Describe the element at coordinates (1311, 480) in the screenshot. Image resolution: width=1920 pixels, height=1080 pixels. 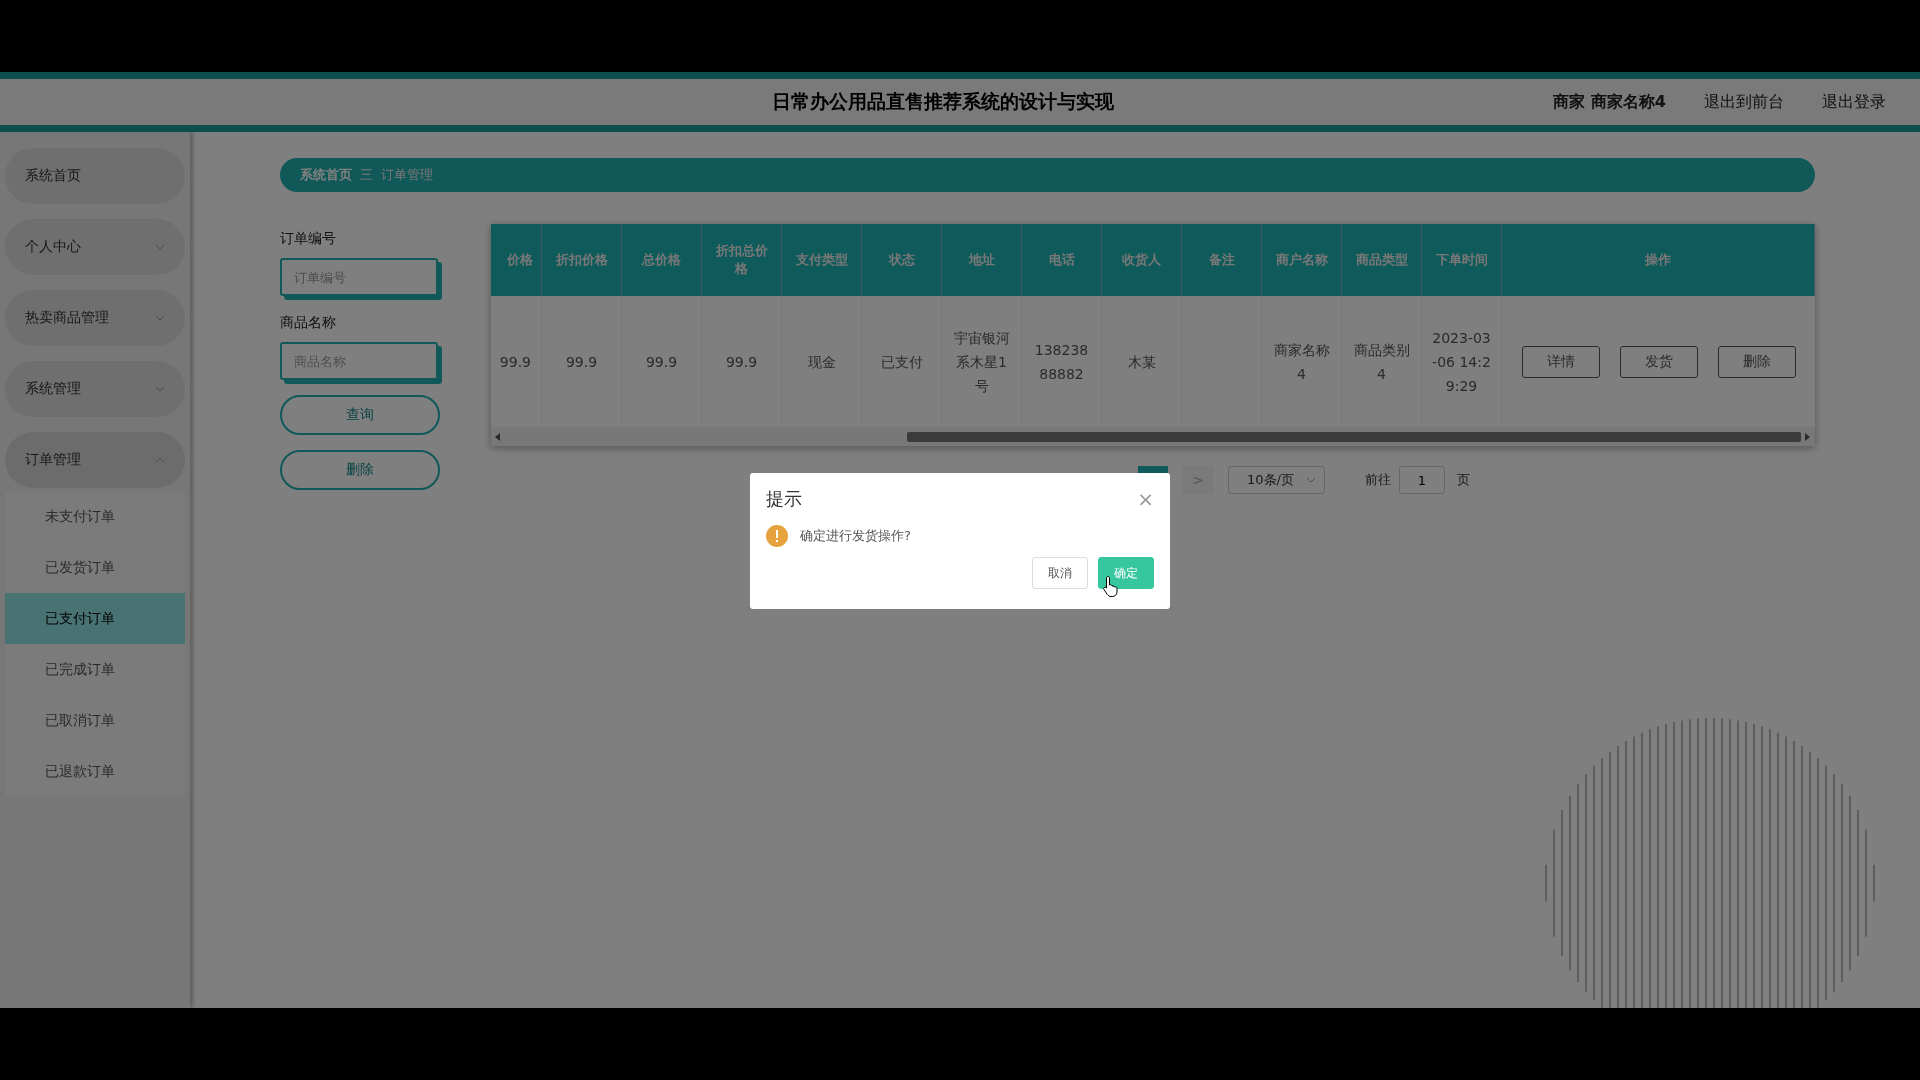
I see `chevron-down-icon` at that location.